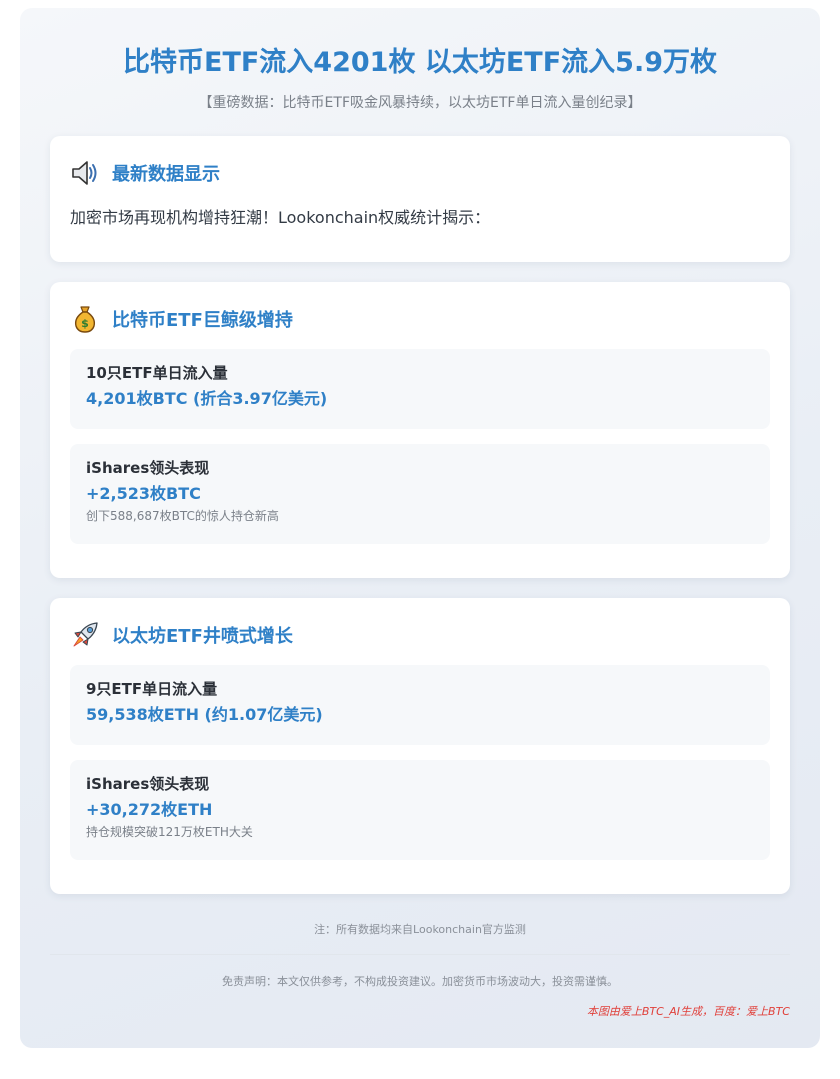  I want to click on card-title: 以太坊ETF井喷式增长, so click(202, 636).